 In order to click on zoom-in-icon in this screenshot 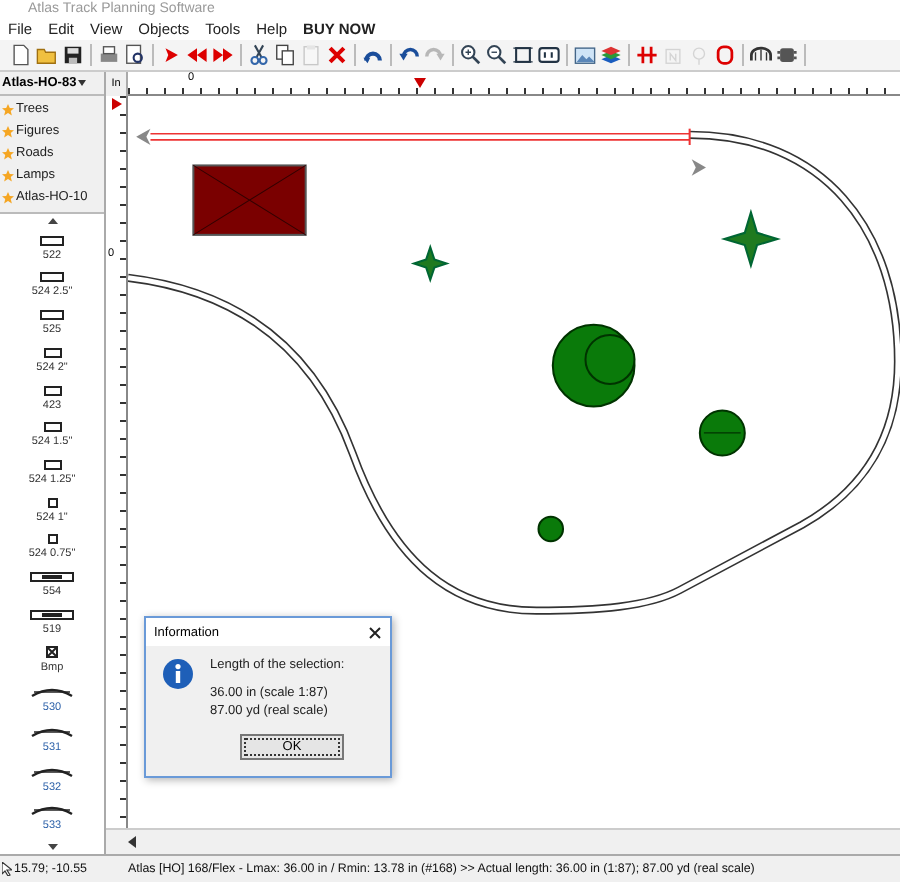, I will do `click(471, 55)`.